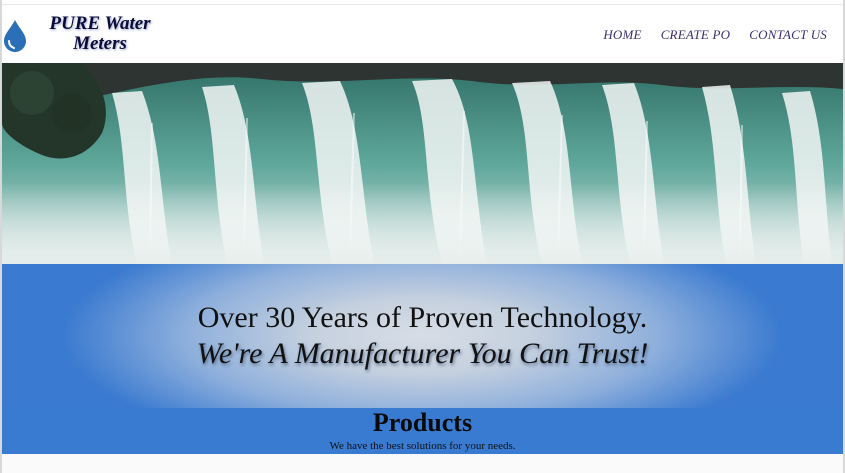  What do you see at coordinates (15, 36) in the screenshot?
I see `water-drop-icon` at bounding box center [15, 36].